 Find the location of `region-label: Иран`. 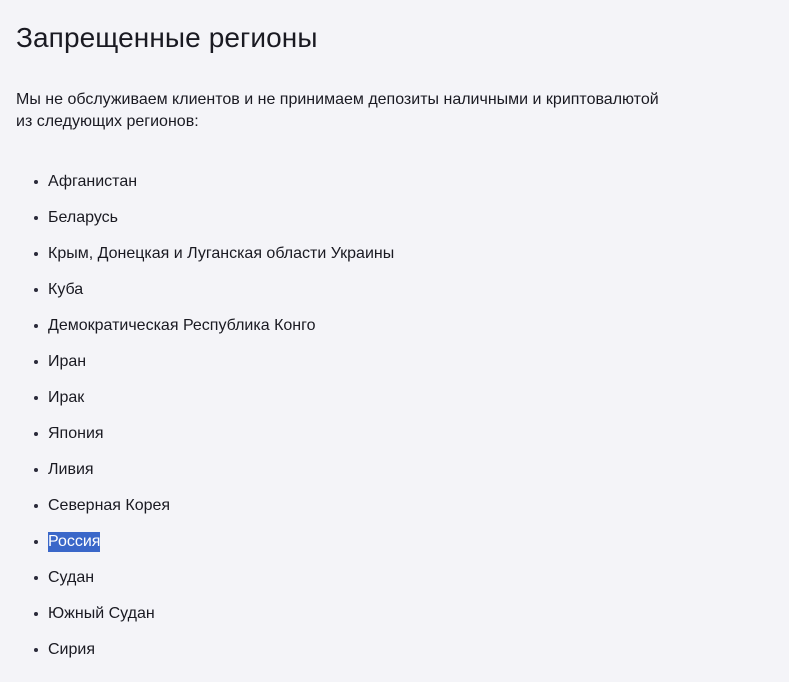

region-label: Иран is located at coordinates (67, 361).